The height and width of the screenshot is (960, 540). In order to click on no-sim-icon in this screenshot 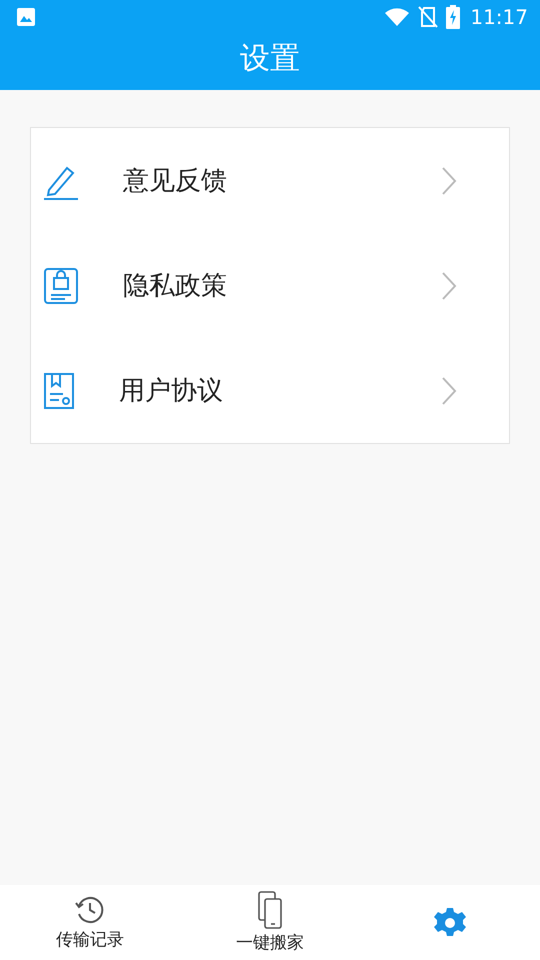, I will do `click(428, 17)`.